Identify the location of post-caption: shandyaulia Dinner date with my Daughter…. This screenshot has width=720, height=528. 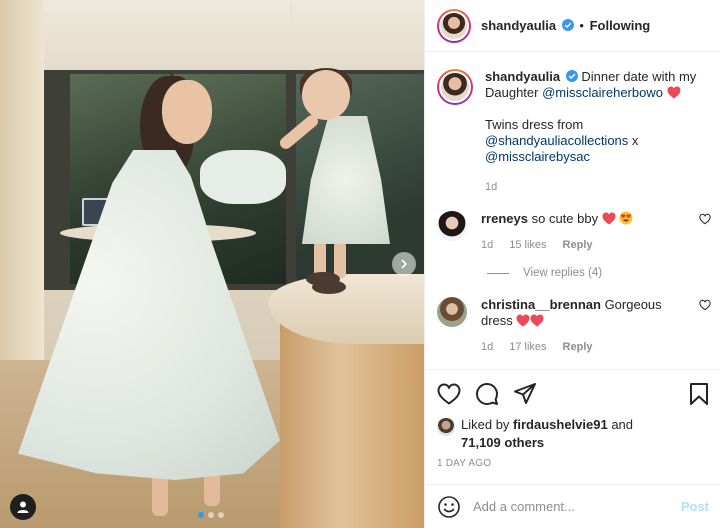
(572, 124).